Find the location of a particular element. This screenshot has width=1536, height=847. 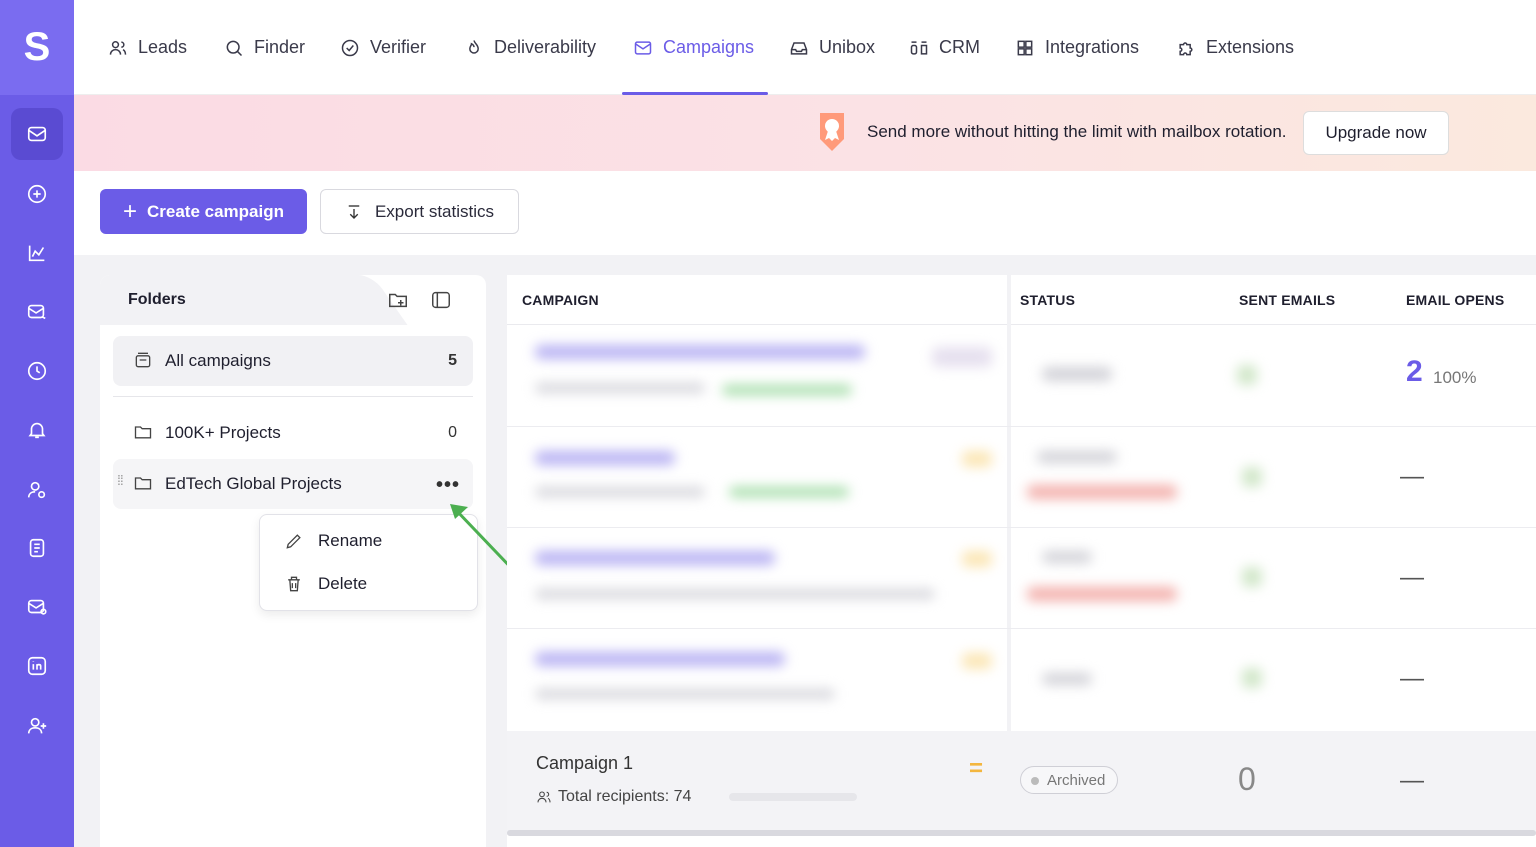

folder-plus-icon is located at coordinates (398, 300).